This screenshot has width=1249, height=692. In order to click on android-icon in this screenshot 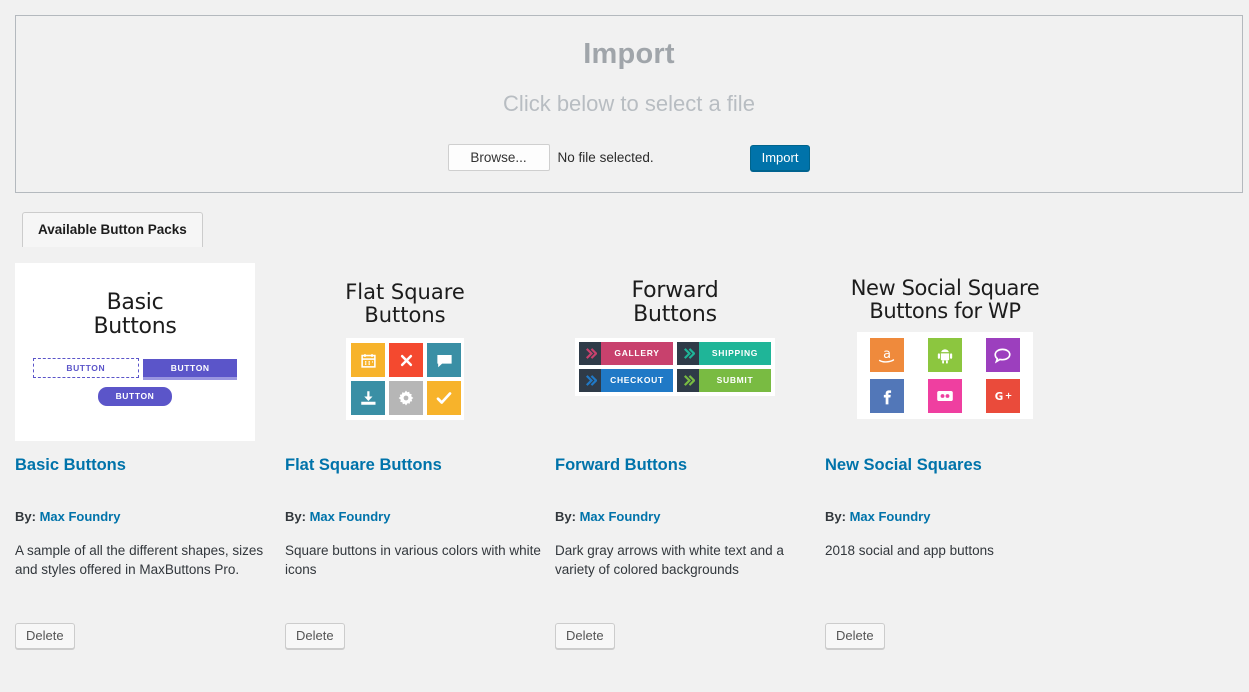, I will do `click(944, 355)`.